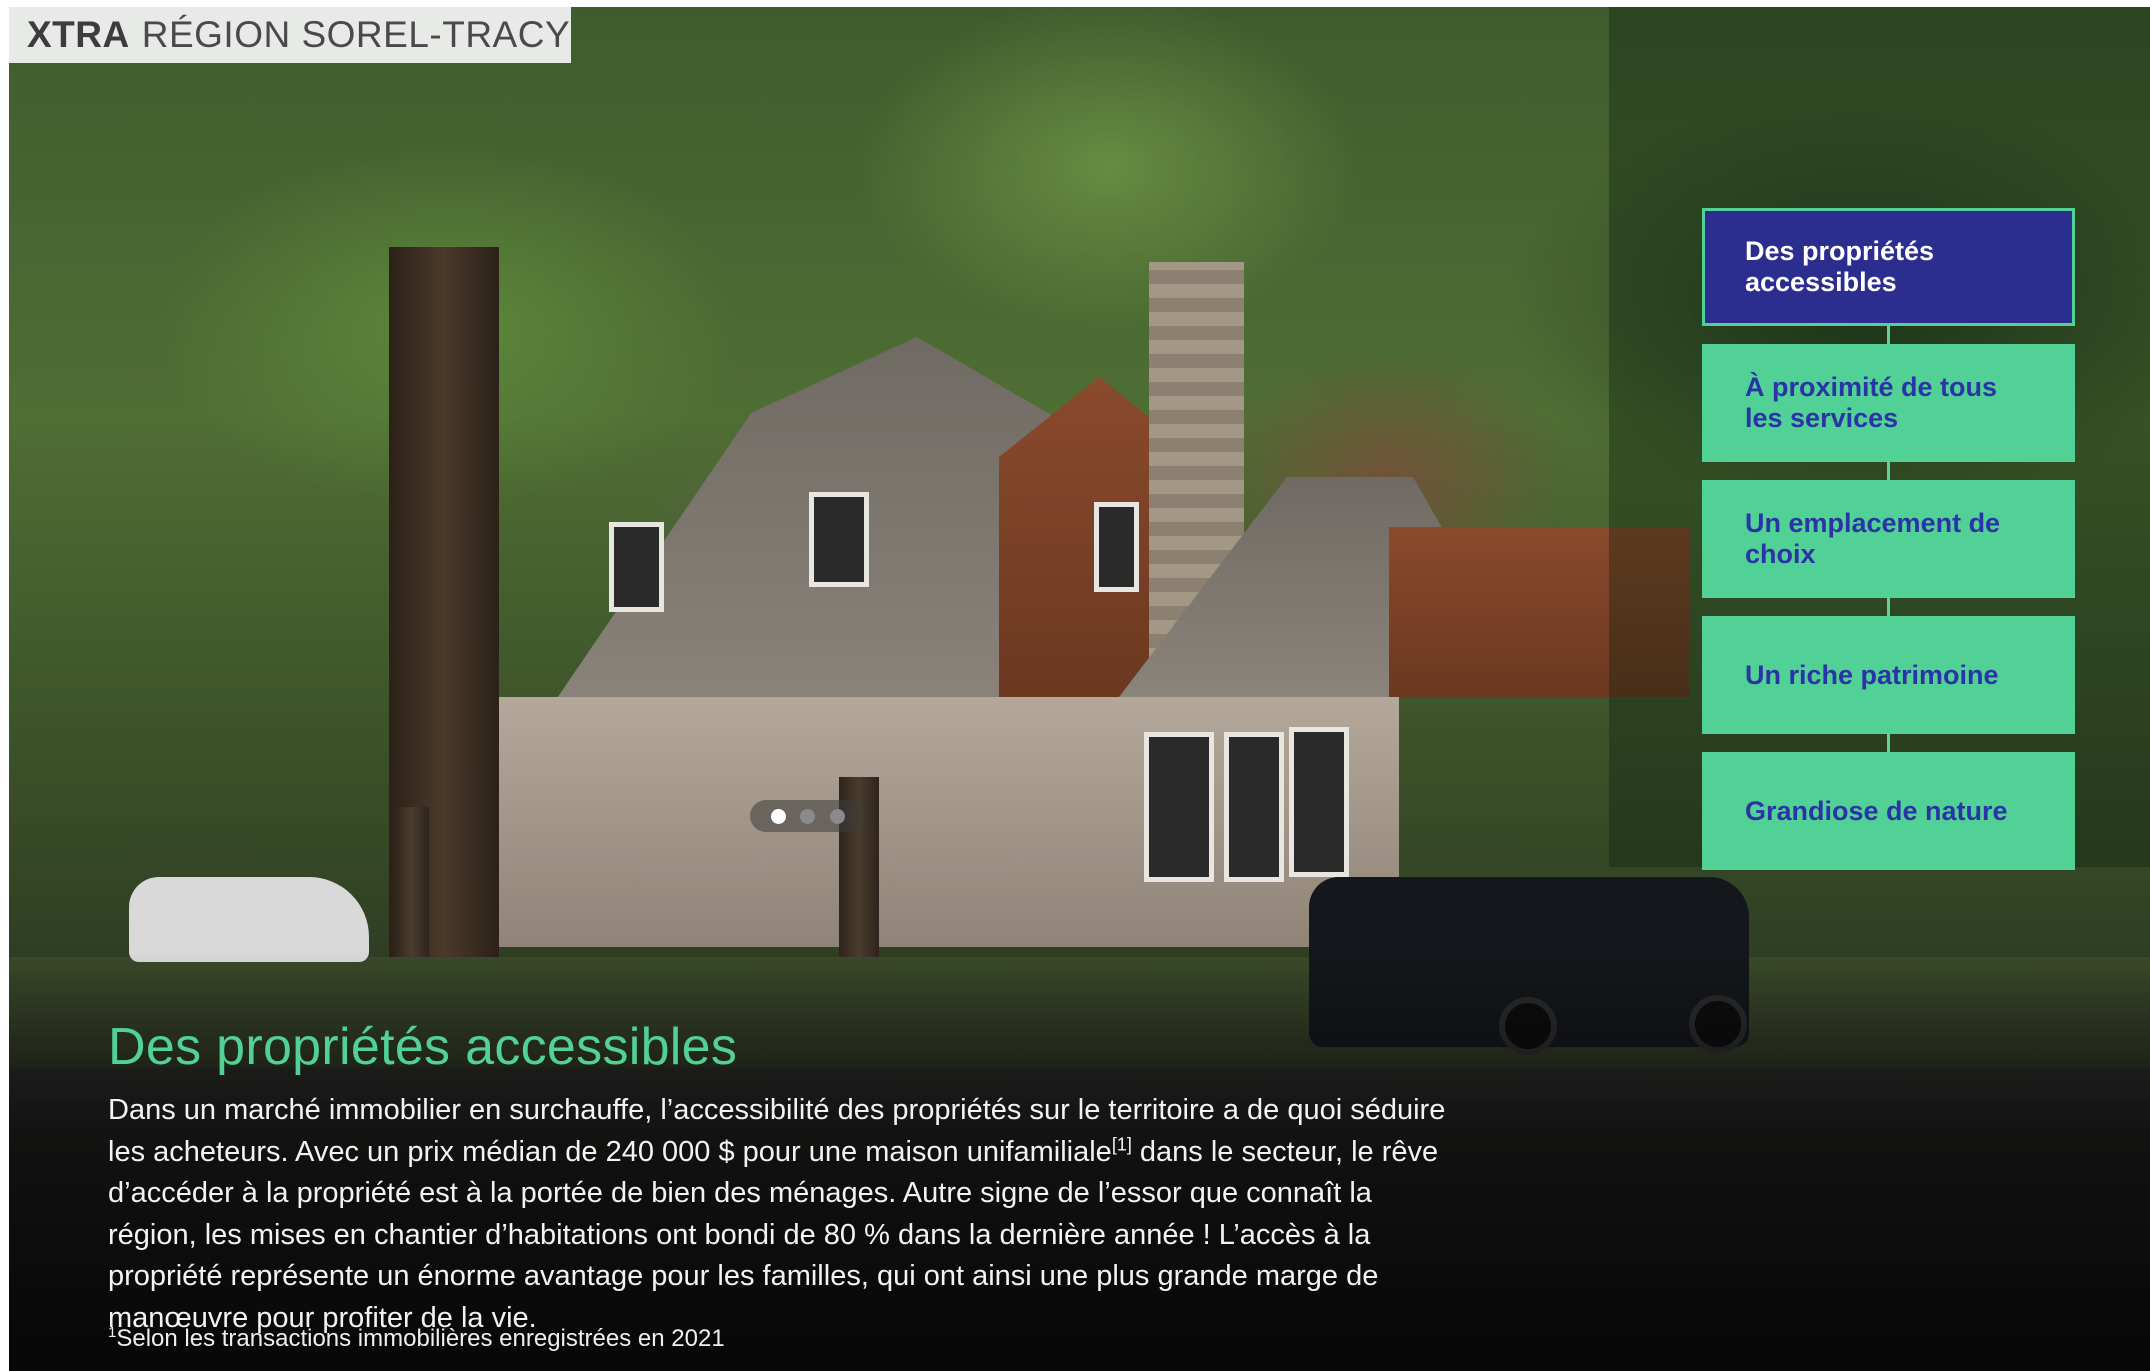  I want to click on parked-car-white, so click(249, 919).